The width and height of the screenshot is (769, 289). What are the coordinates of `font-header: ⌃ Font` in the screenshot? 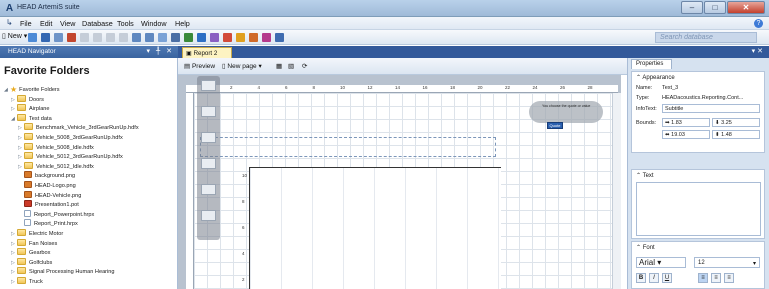 It's located at (645, 247).